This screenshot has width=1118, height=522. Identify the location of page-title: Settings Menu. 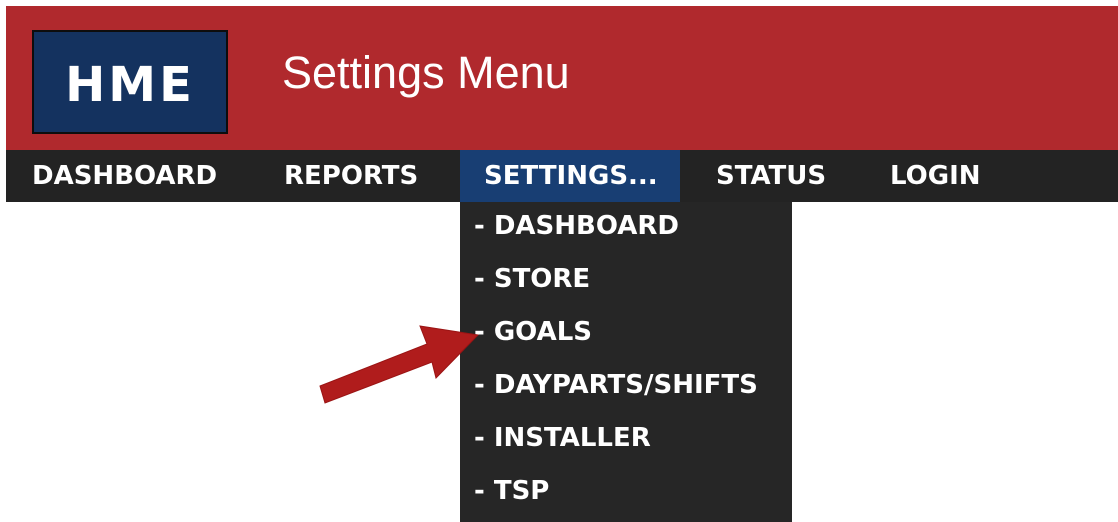
(426, 72).